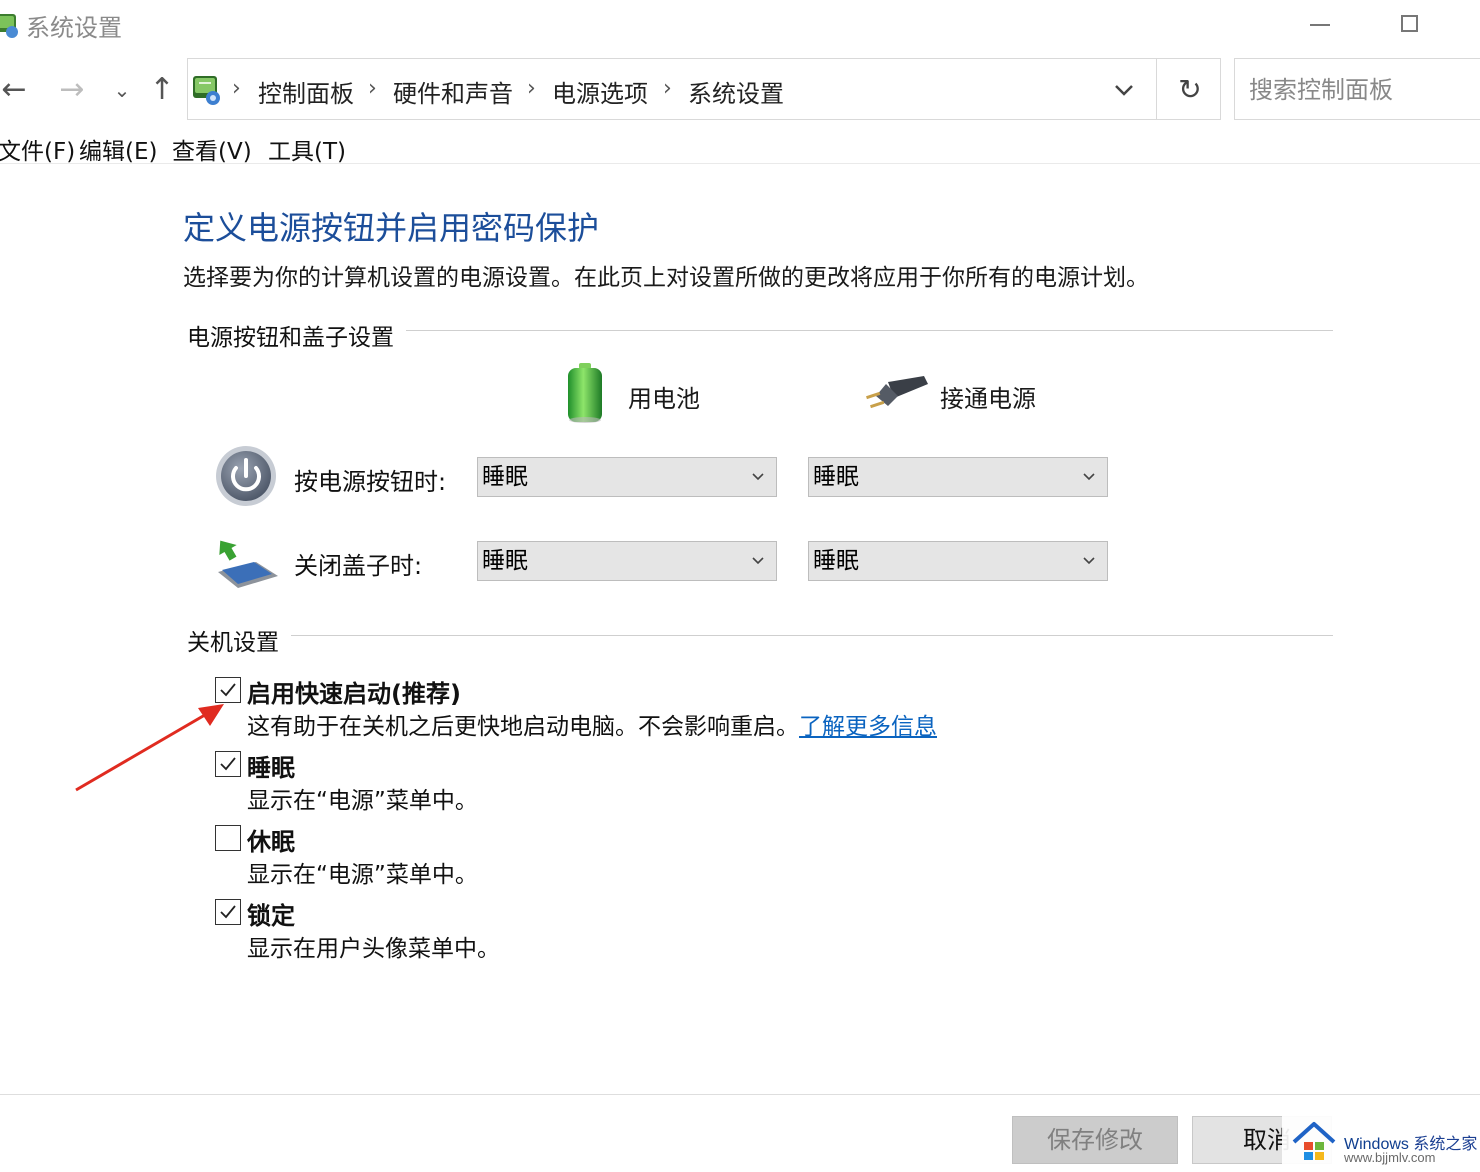  Describe the element at coordinates (664, 399) in the screenshot. I see `column-header-battery: 用电池` at that location.